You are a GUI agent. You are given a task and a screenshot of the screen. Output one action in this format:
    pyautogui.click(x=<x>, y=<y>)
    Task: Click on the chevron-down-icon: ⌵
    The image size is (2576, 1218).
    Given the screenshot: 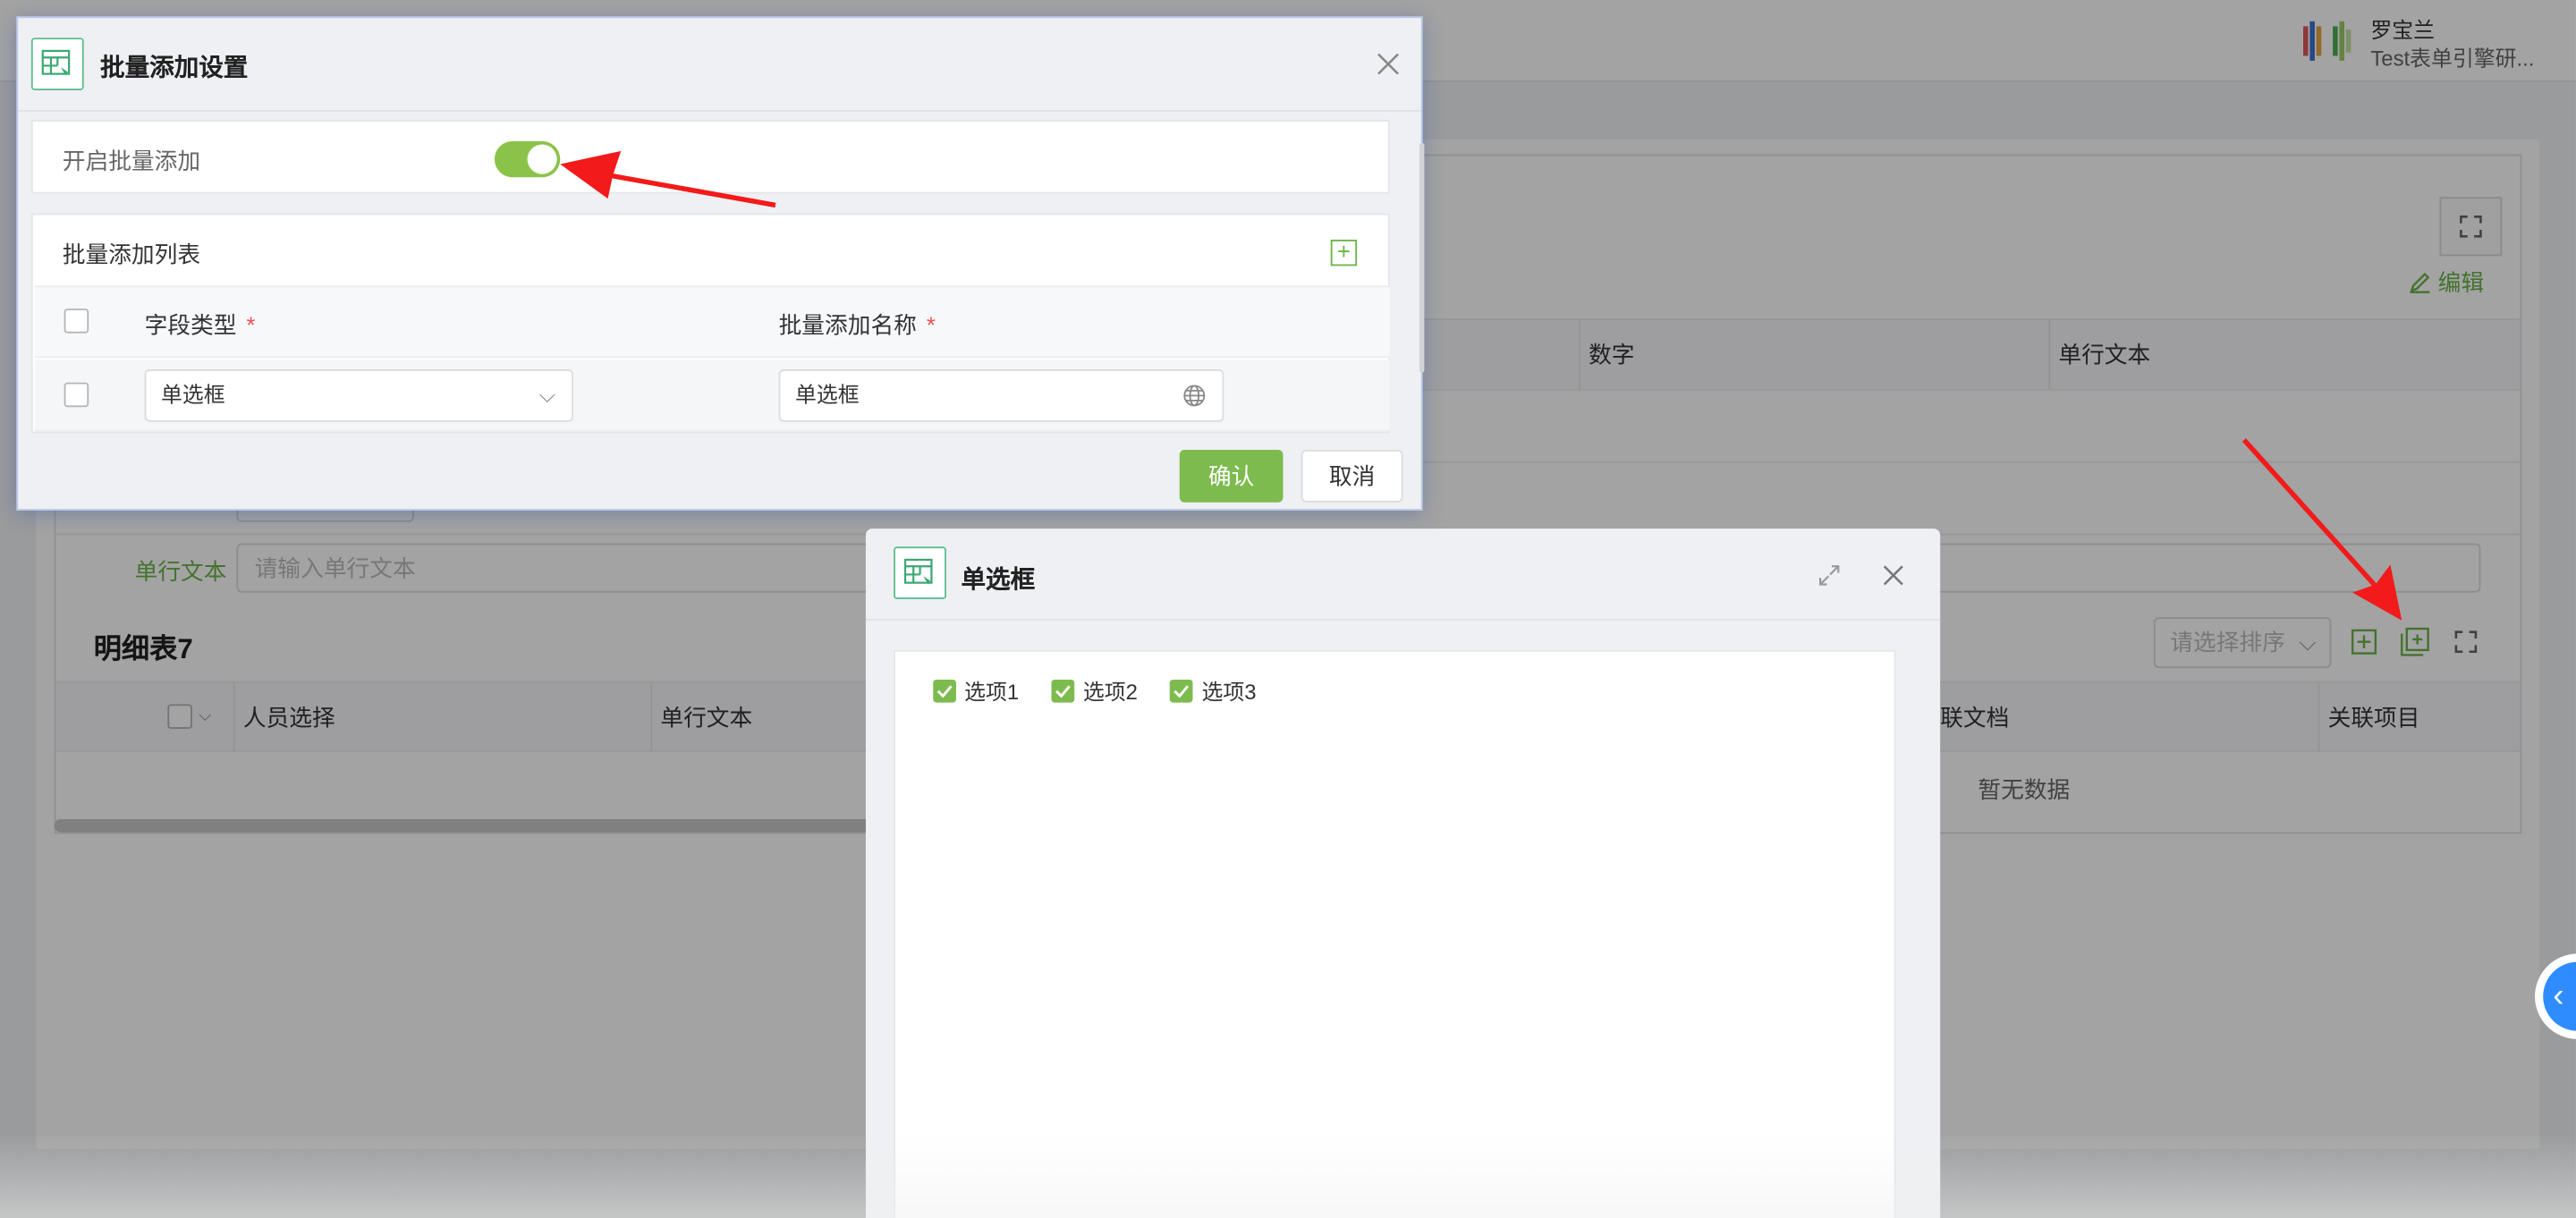 What is the action you would take?
    pyautogui.click(x=546, y=395)
    